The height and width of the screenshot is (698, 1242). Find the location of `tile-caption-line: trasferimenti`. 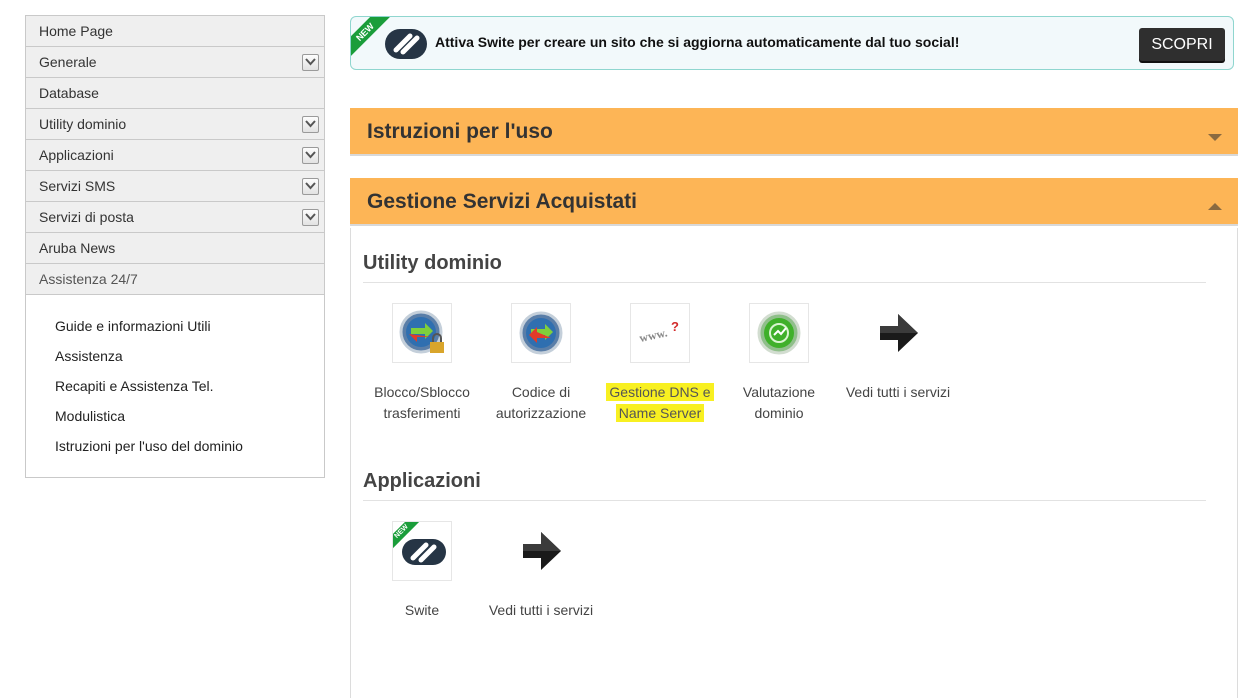

tile-caption-line: trasferimenti is located at coordinates (422, 413).